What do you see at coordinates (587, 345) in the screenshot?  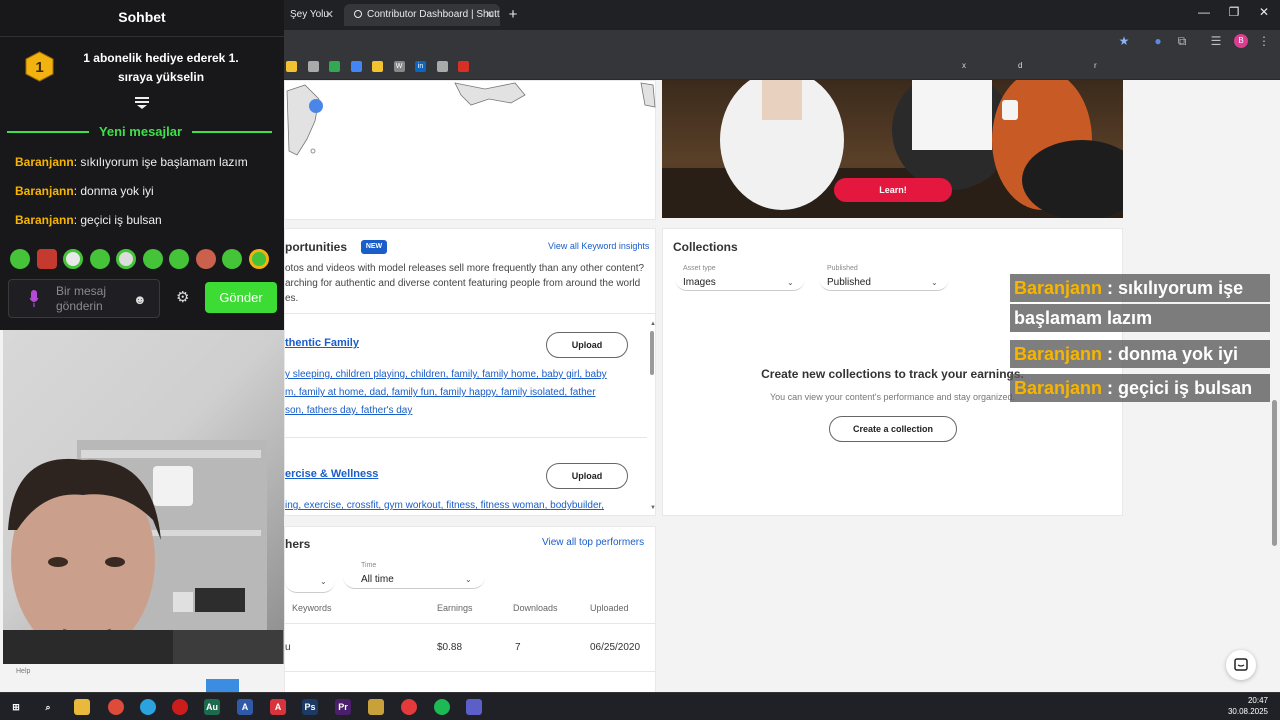 I see `upload-button-family: Upload` at bounding box center [587, 345].